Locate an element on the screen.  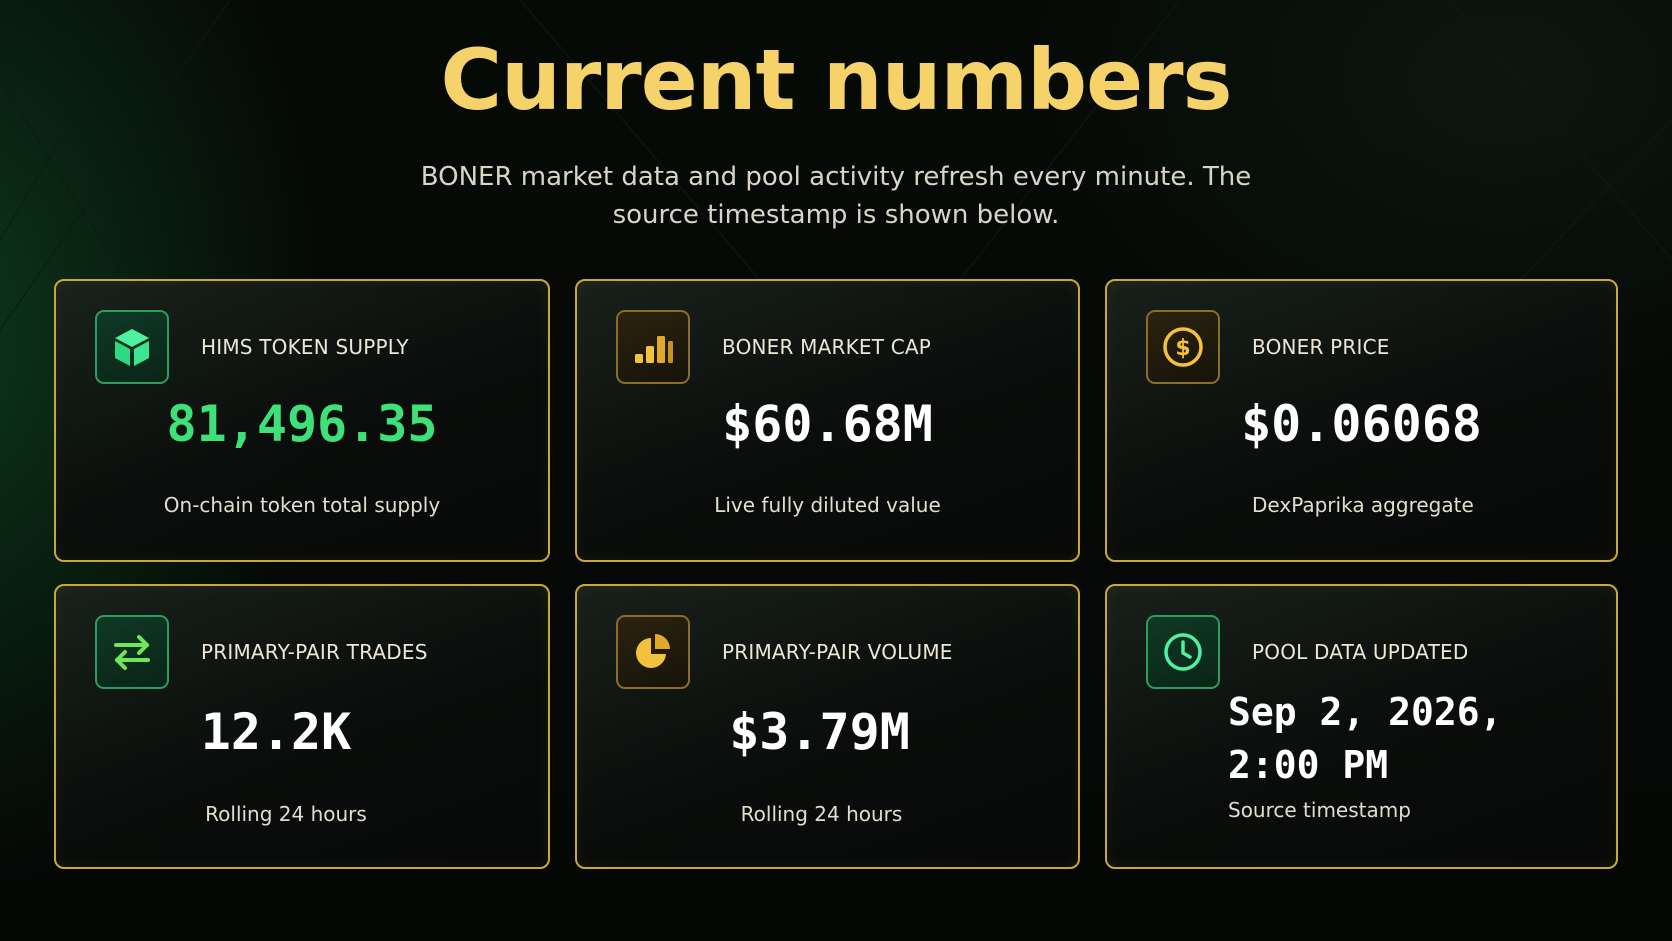
card-label: BONER PRICE is located at coordinates (1321, 347).